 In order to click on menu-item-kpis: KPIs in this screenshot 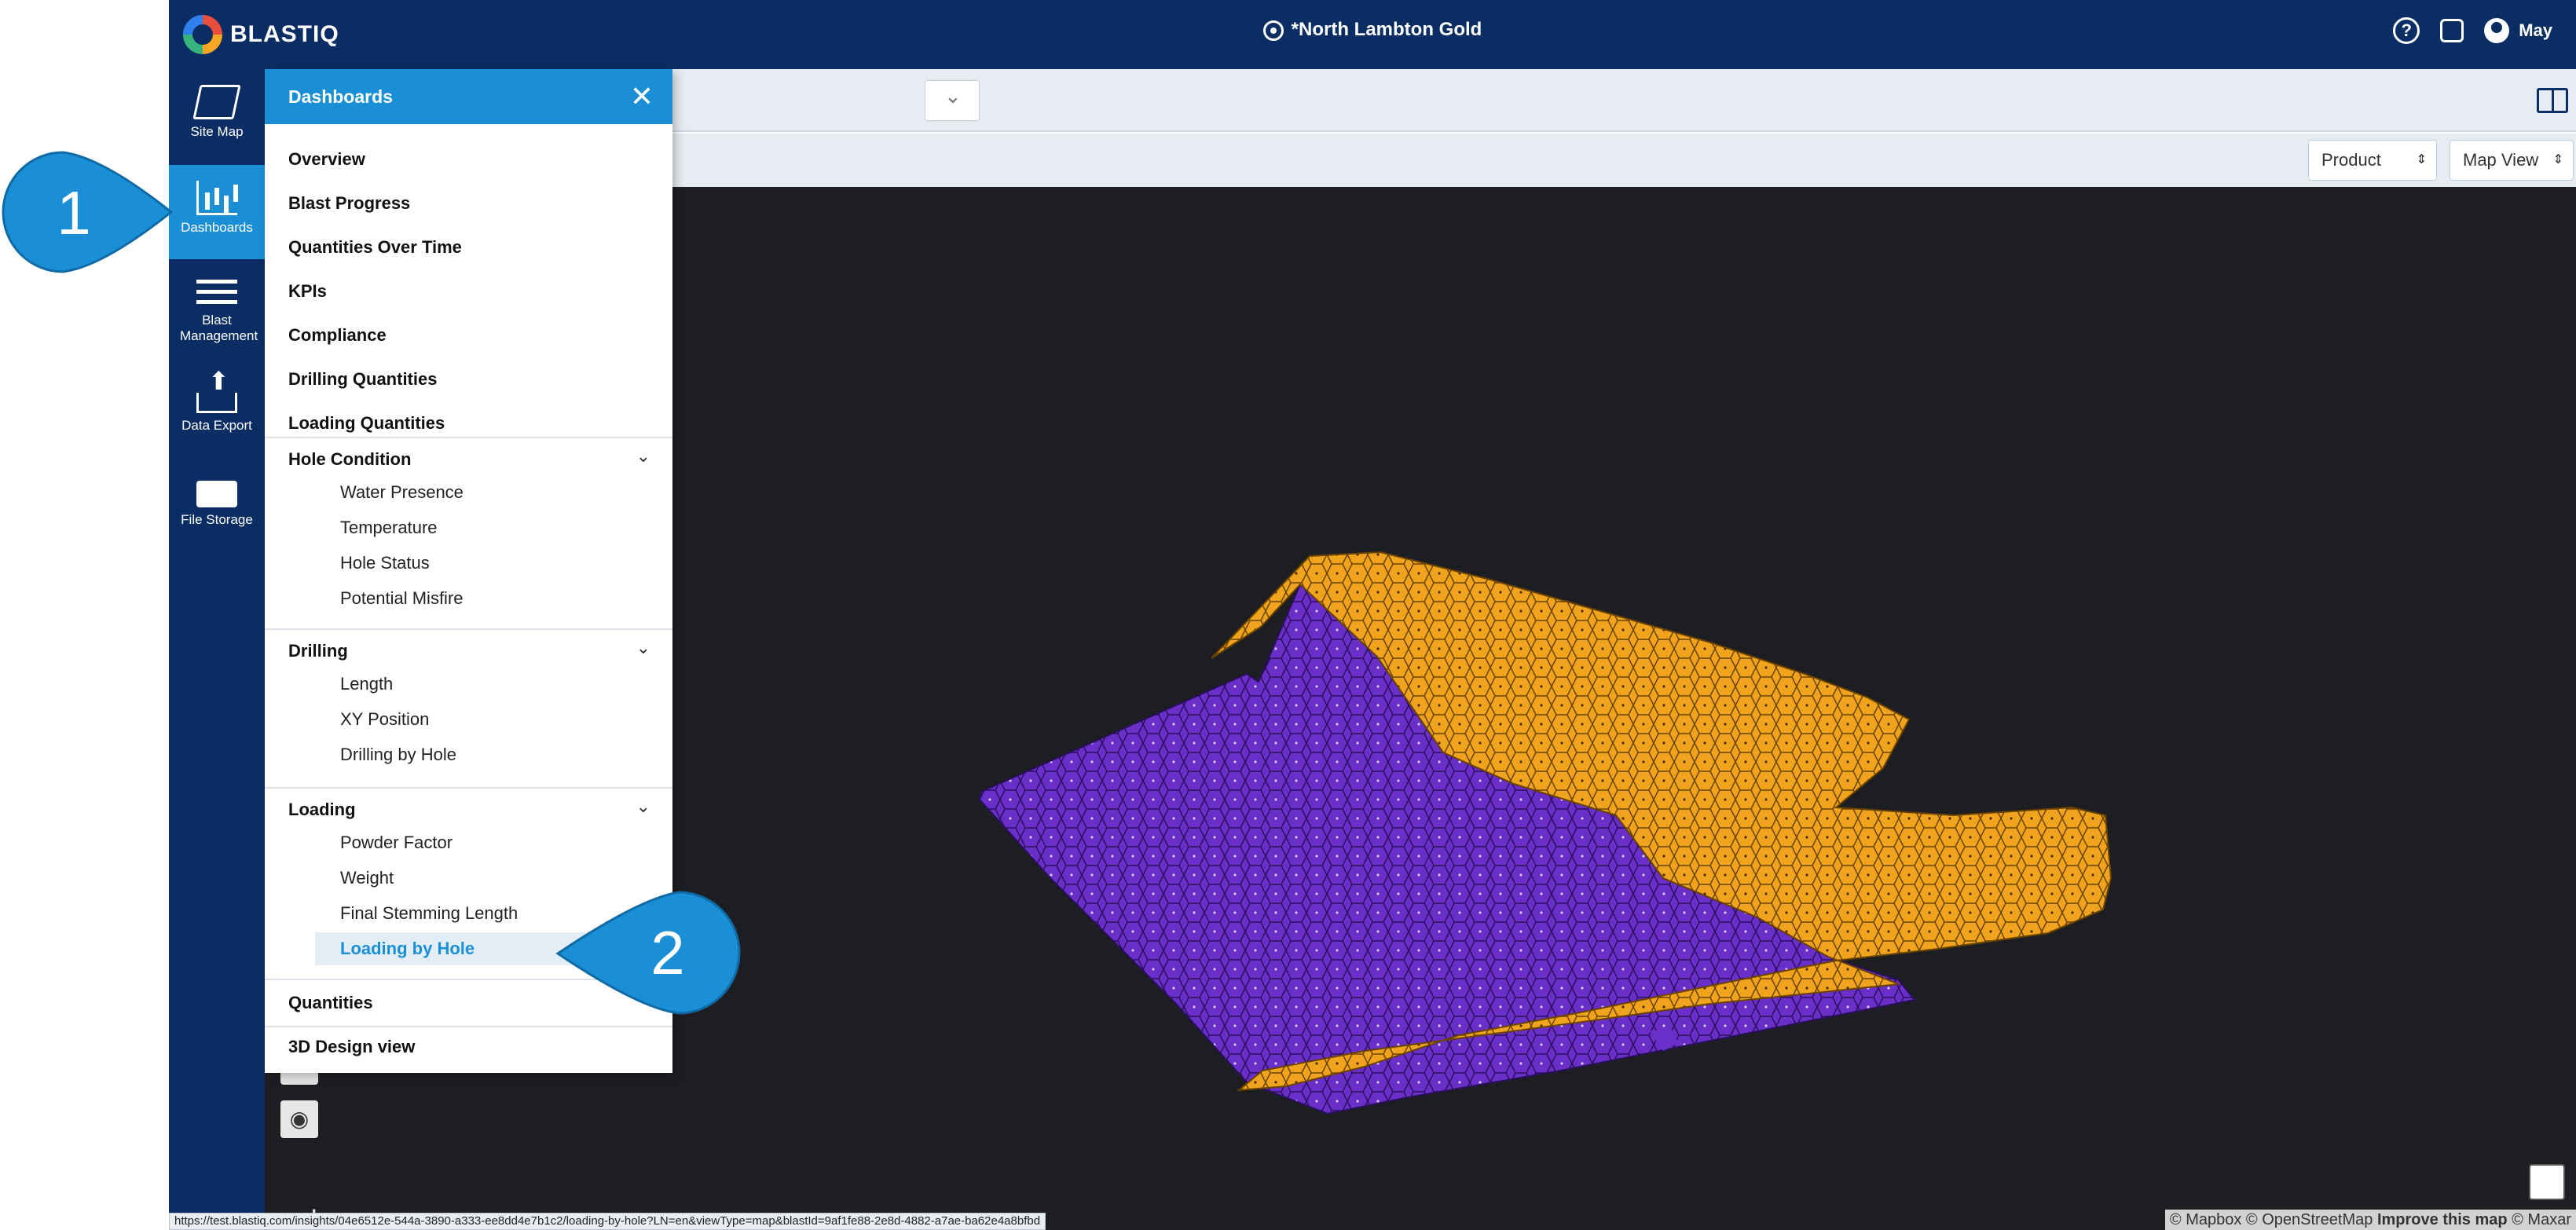, I will do `click(307, 291)`.